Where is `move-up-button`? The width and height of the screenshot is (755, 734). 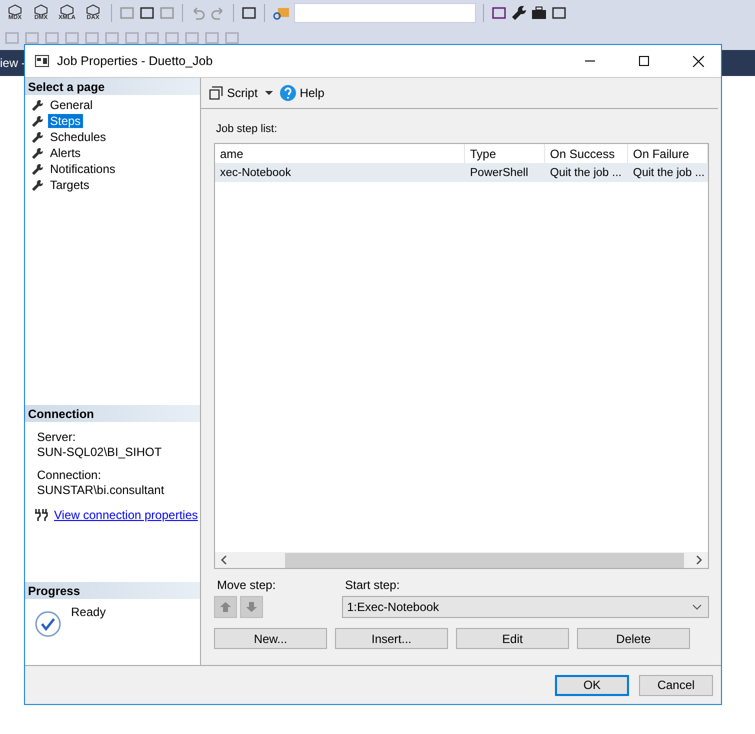
move-up-button is located at coordinates (225, 607).